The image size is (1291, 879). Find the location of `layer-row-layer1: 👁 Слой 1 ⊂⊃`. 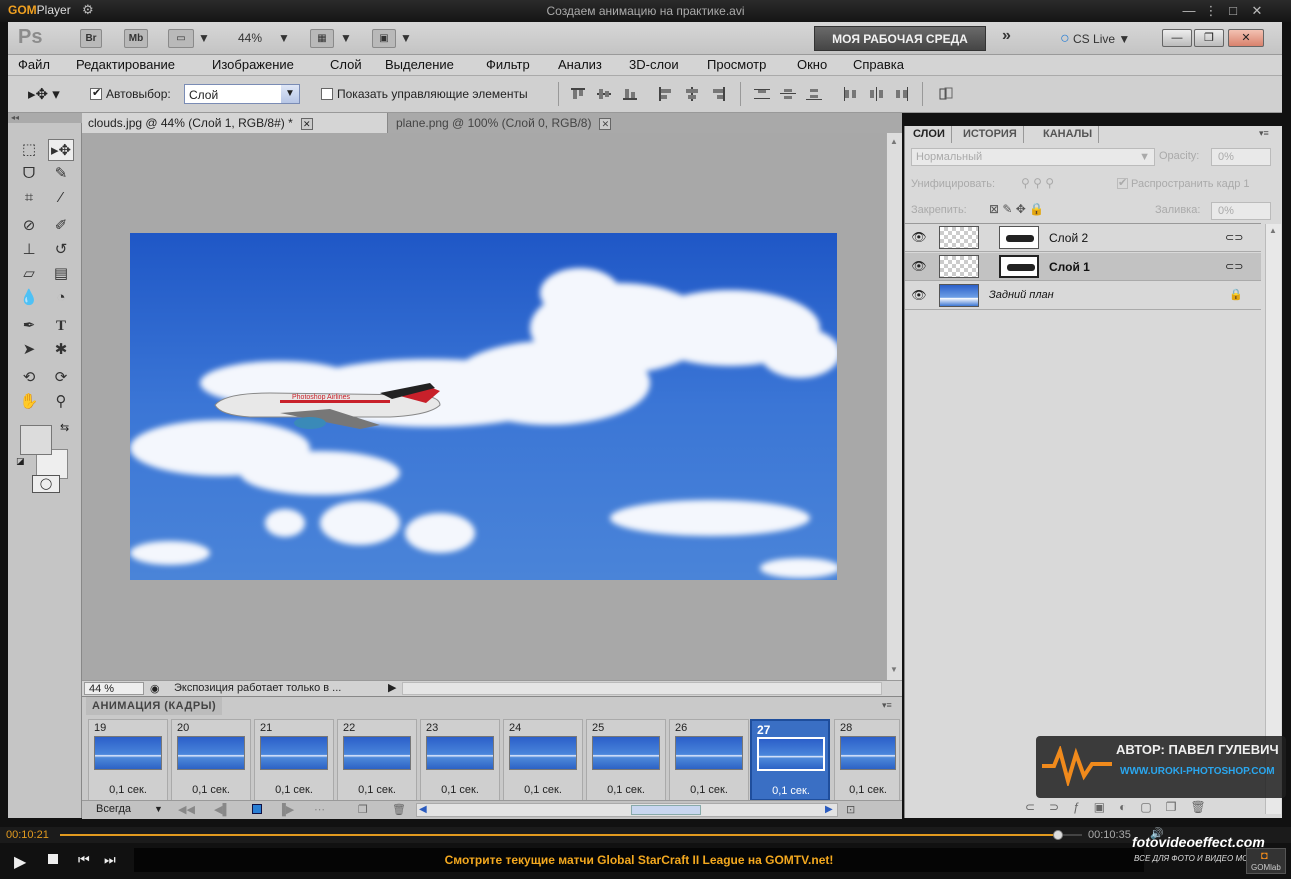

layer-row-layer1: 👁 Слой 1 ⊂⊃ is located at coordinates (1083, 267).